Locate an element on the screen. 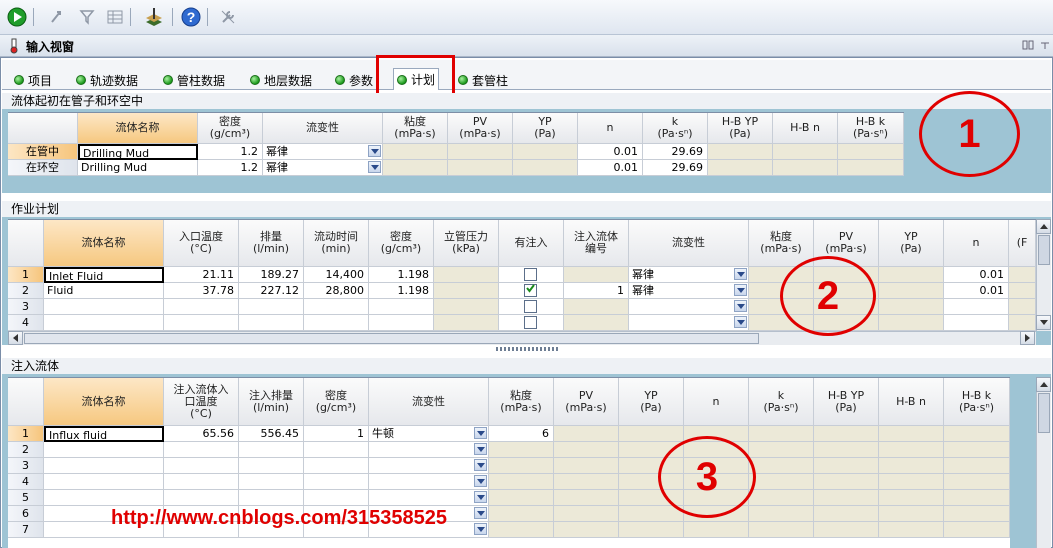 This screenshot has width=1053, height=548. column-header: k (Pa·sⁿ) is located at coordinates (675, 128).